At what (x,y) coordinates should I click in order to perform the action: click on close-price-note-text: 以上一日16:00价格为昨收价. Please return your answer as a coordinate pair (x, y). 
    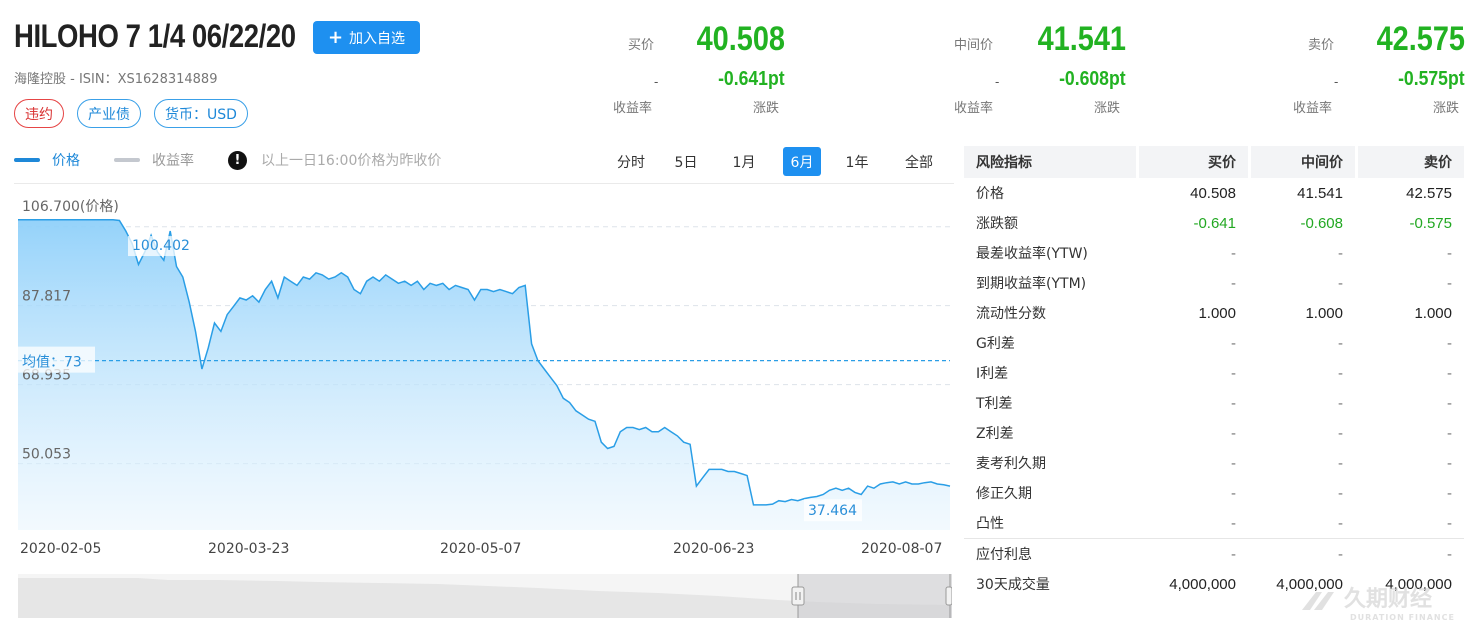
    Looking at the image, I should click on (351, 161).